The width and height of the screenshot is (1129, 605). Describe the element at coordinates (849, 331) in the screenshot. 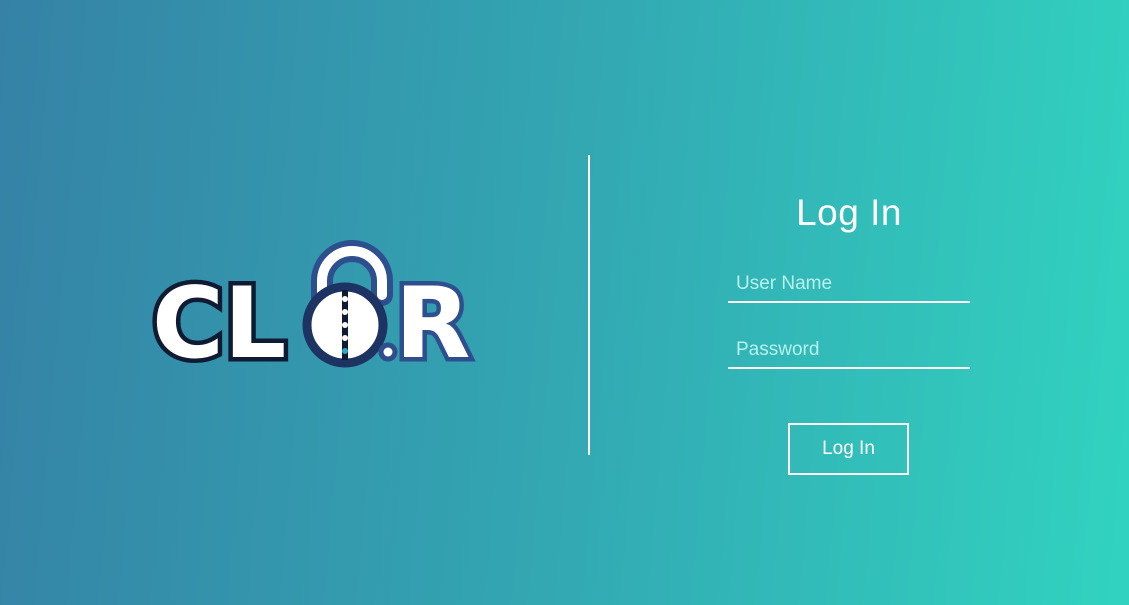

I see `login-form: Log In Log In` at that location.